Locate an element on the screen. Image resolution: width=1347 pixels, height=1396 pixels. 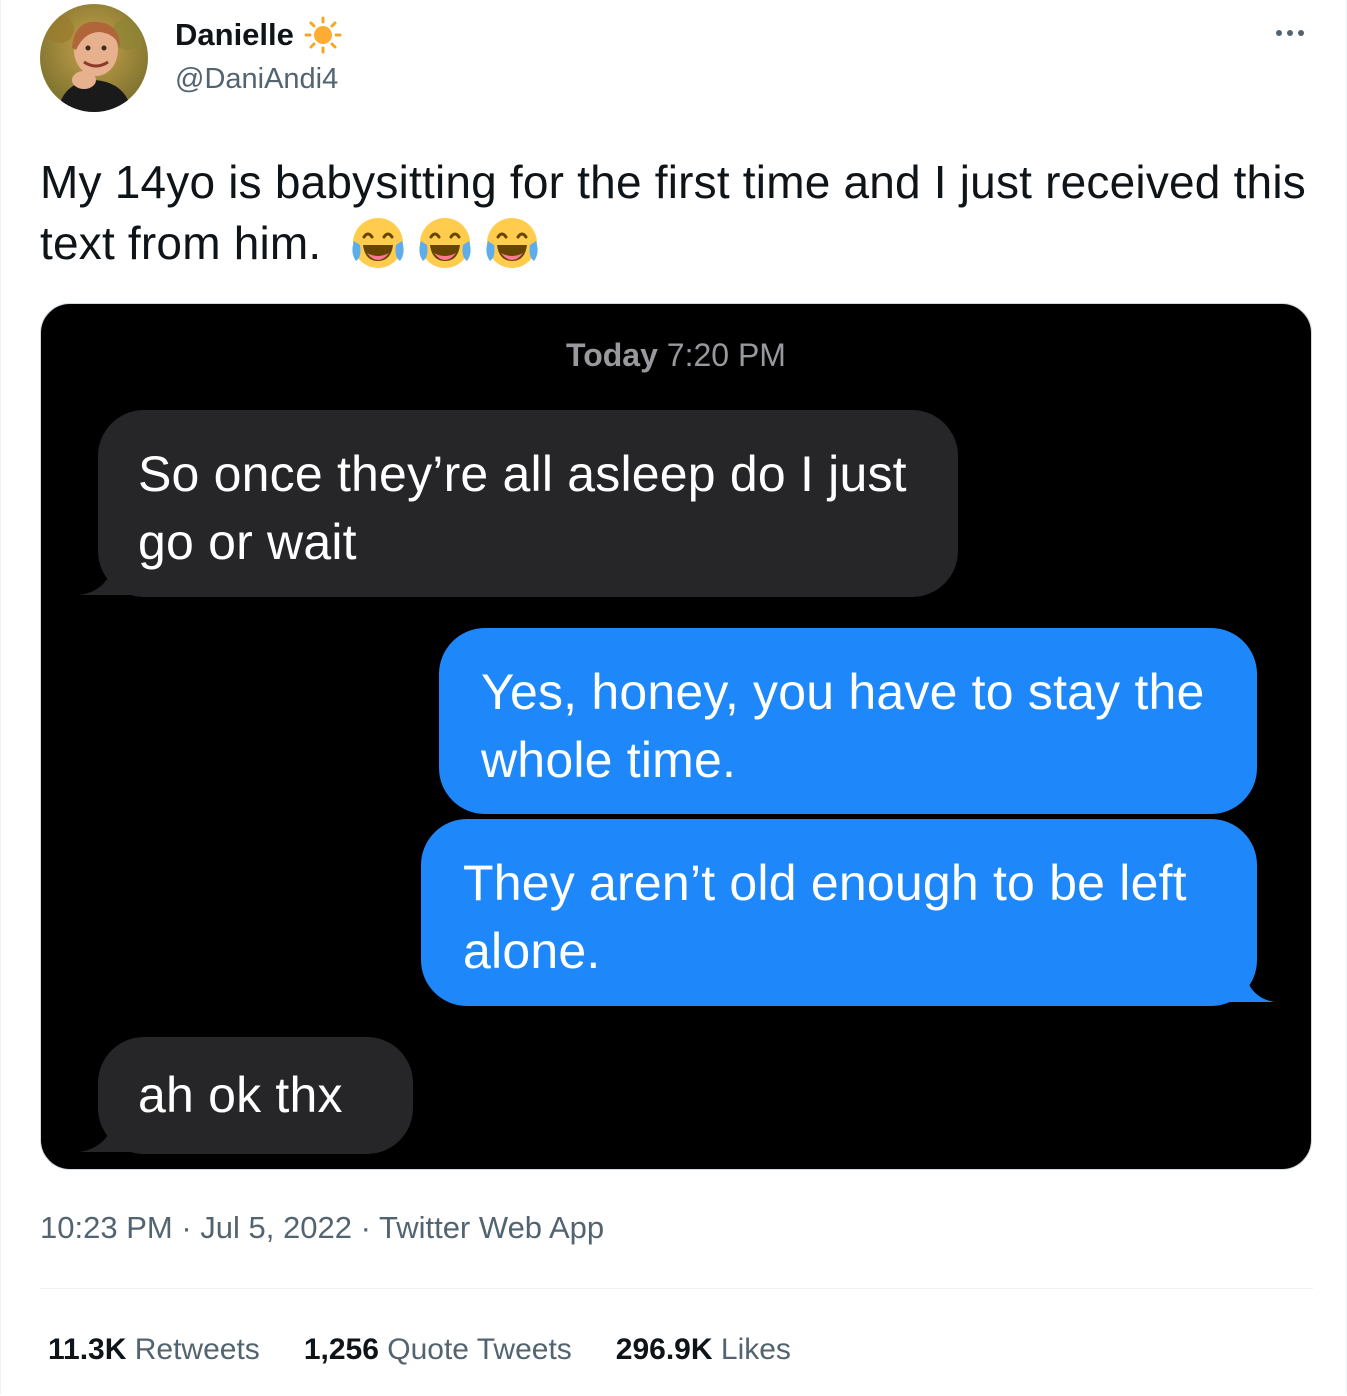
more-options-button is located at coordinates (1290, 33).